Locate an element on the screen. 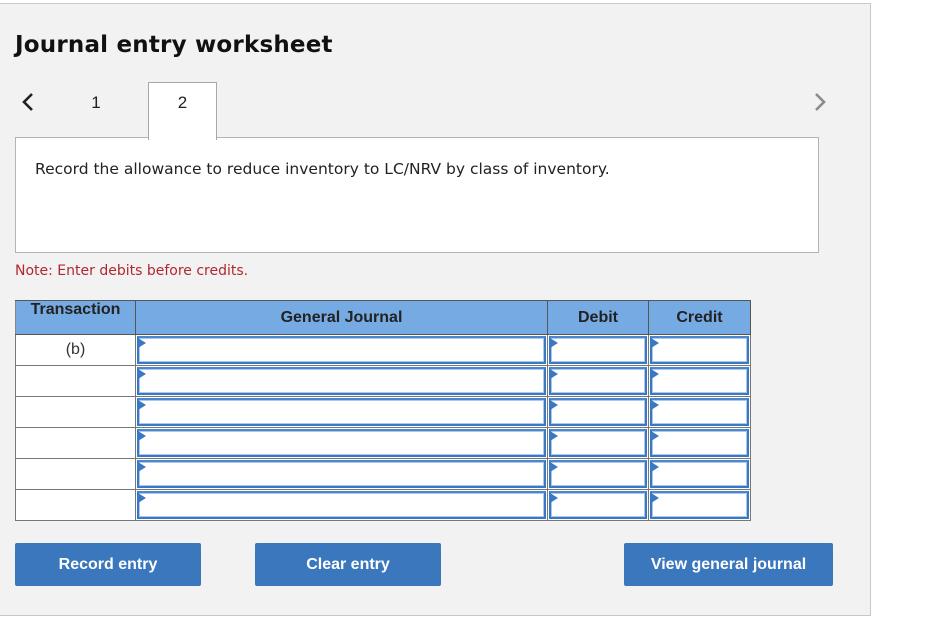  chevron-left-icon is located at coordinates (27, 102).